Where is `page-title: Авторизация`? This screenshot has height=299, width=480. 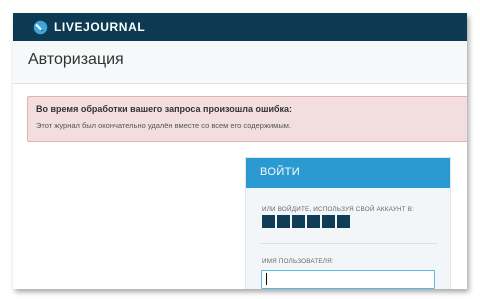 page-title: Авторизация is located at coordinates (76, 59).